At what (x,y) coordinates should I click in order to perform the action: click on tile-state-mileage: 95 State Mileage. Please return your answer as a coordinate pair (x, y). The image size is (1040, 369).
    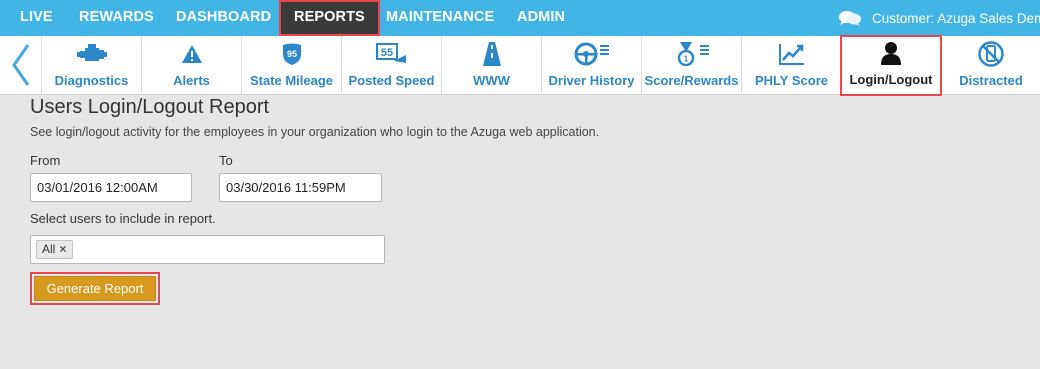
    Looking at the image, I should click on (292, 65).